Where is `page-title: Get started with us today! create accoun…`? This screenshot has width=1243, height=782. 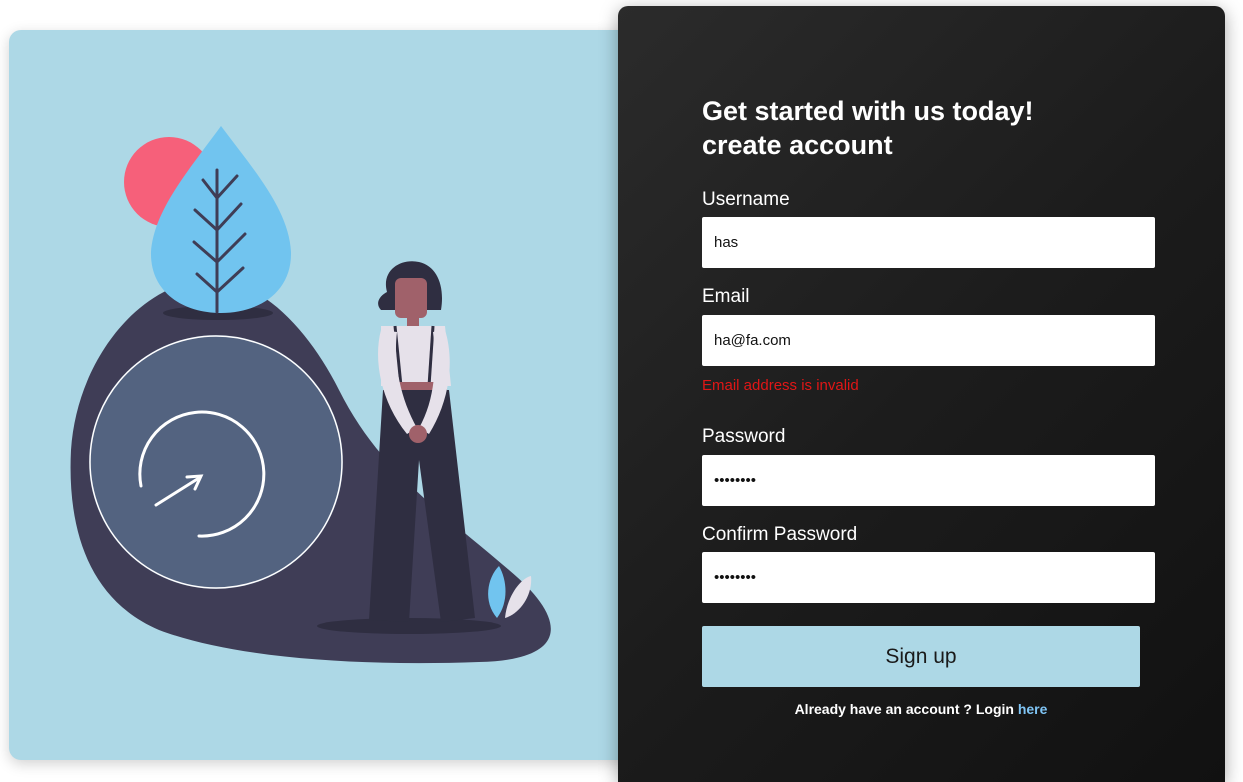 page-title: Get started with us today! create accoun… is located at coordinates (932, 128).